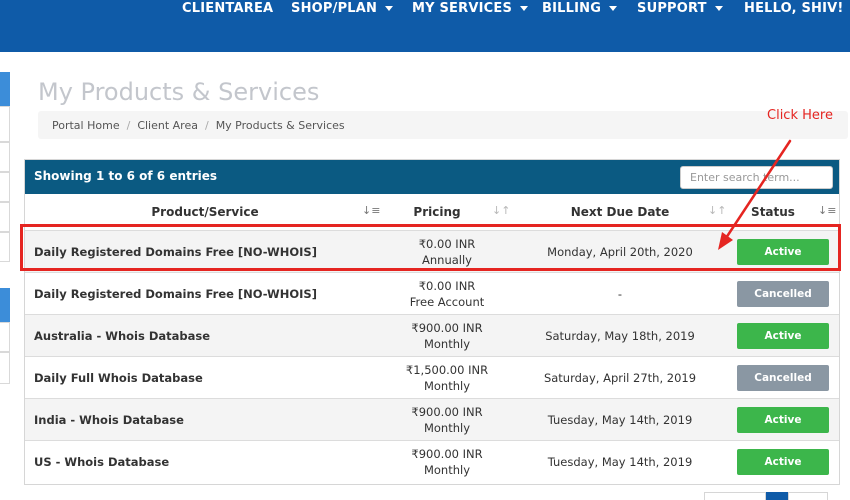 The width and height of the screenshot is (850, 500). Describe the element at coordinates (773, 212) in the screenshot. I see `column-header-status: Status` at that location.